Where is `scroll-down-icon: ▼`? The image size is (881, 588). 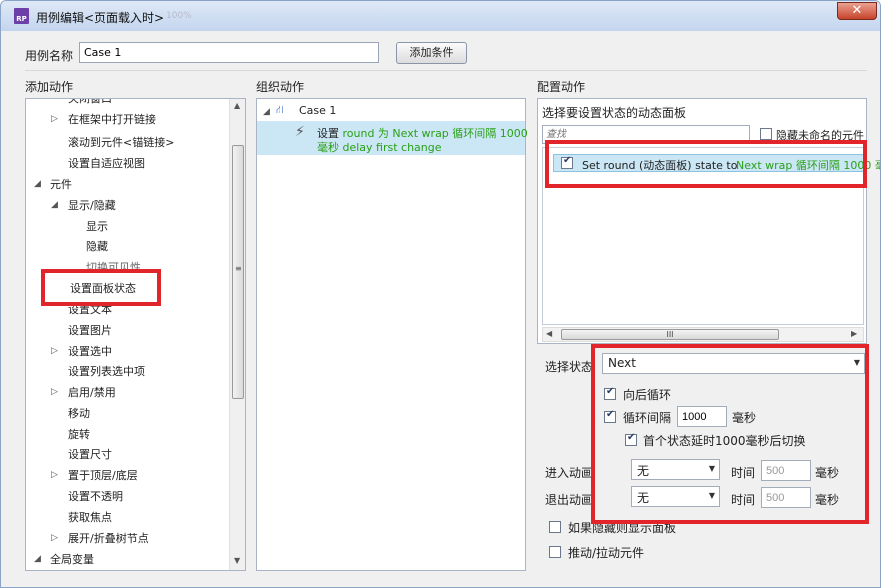
scroll-down-icon: ▼ is located at coordinates (237, 560).